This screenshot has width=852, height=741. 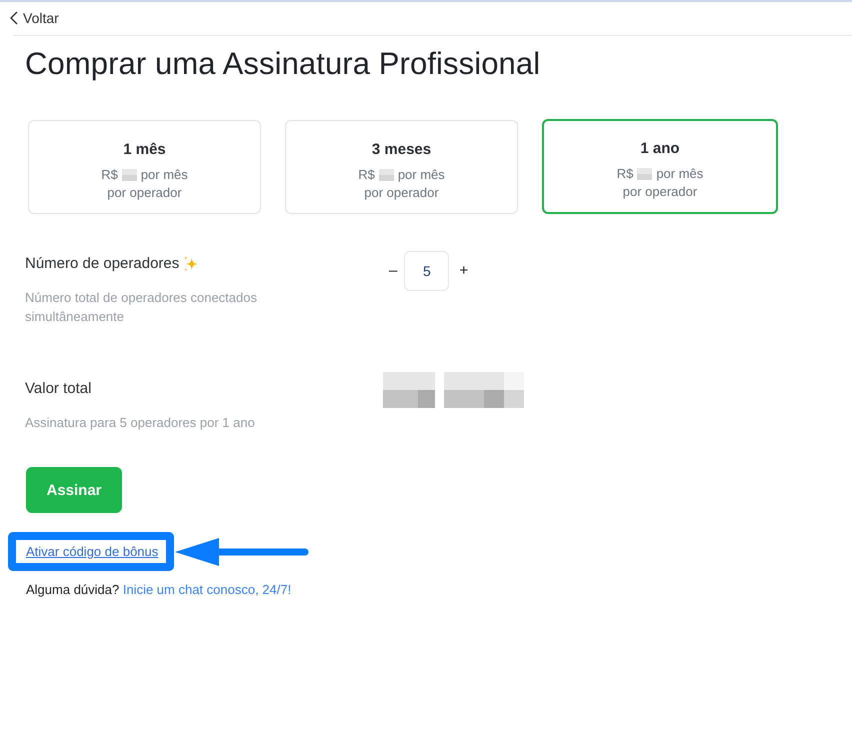 I want to click on plan-name: 1 ano, so click(x=660, y=149).